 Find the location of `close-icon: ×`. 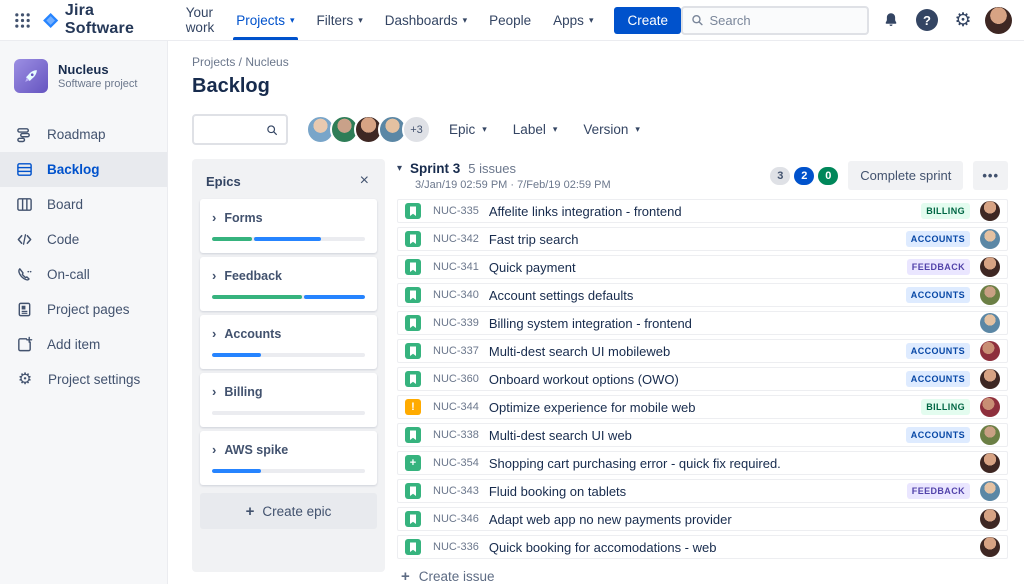

close-icon: × is located at coordinates (364, 181).